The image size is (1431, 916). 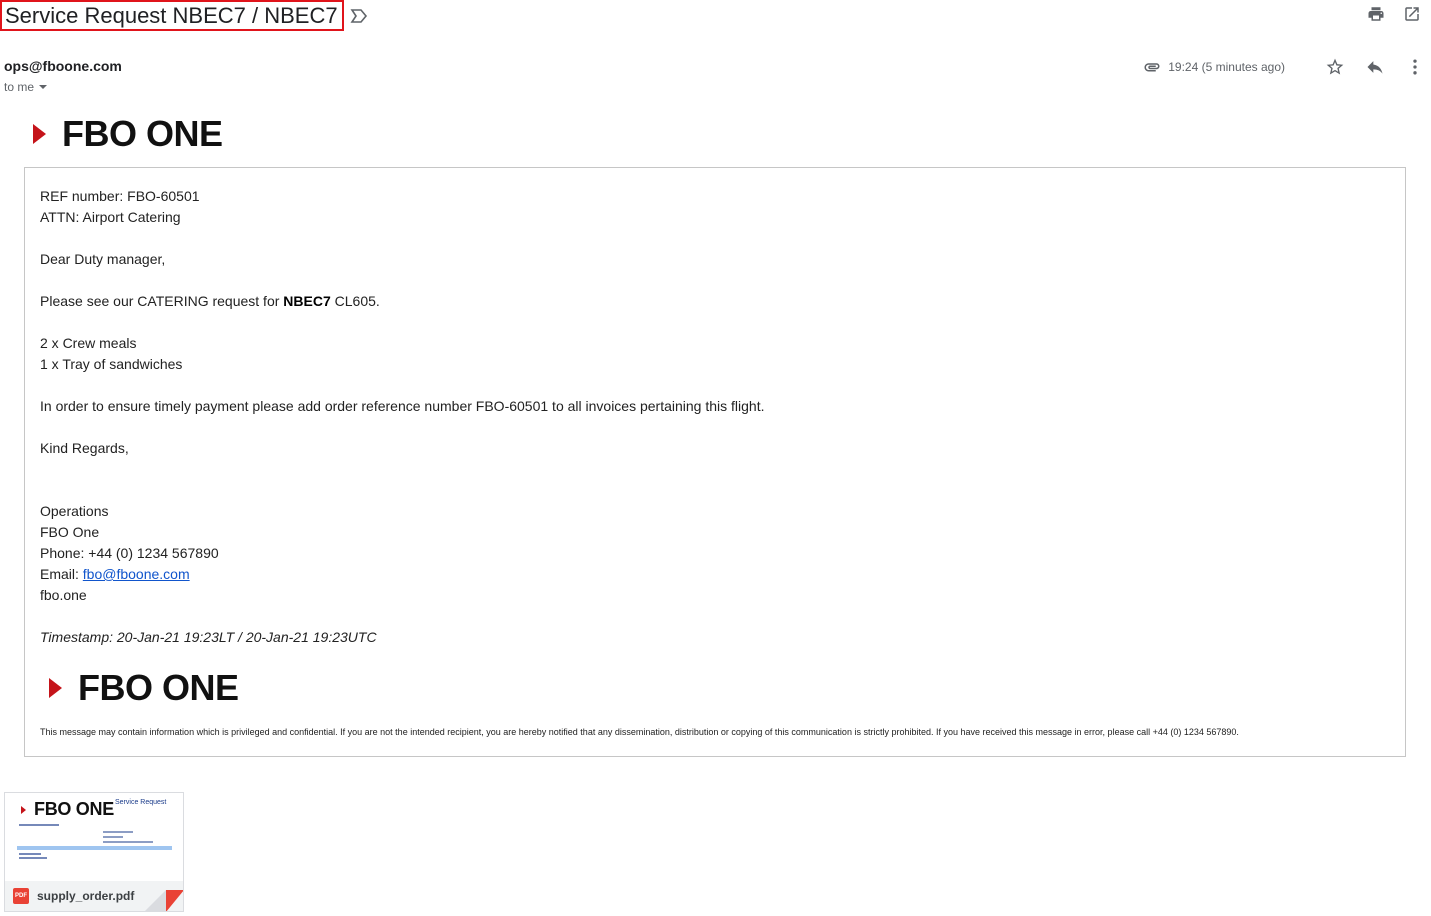 I want to click on signature-email-line: Email: fbo@fboone.com, so click(x=115, y=574).